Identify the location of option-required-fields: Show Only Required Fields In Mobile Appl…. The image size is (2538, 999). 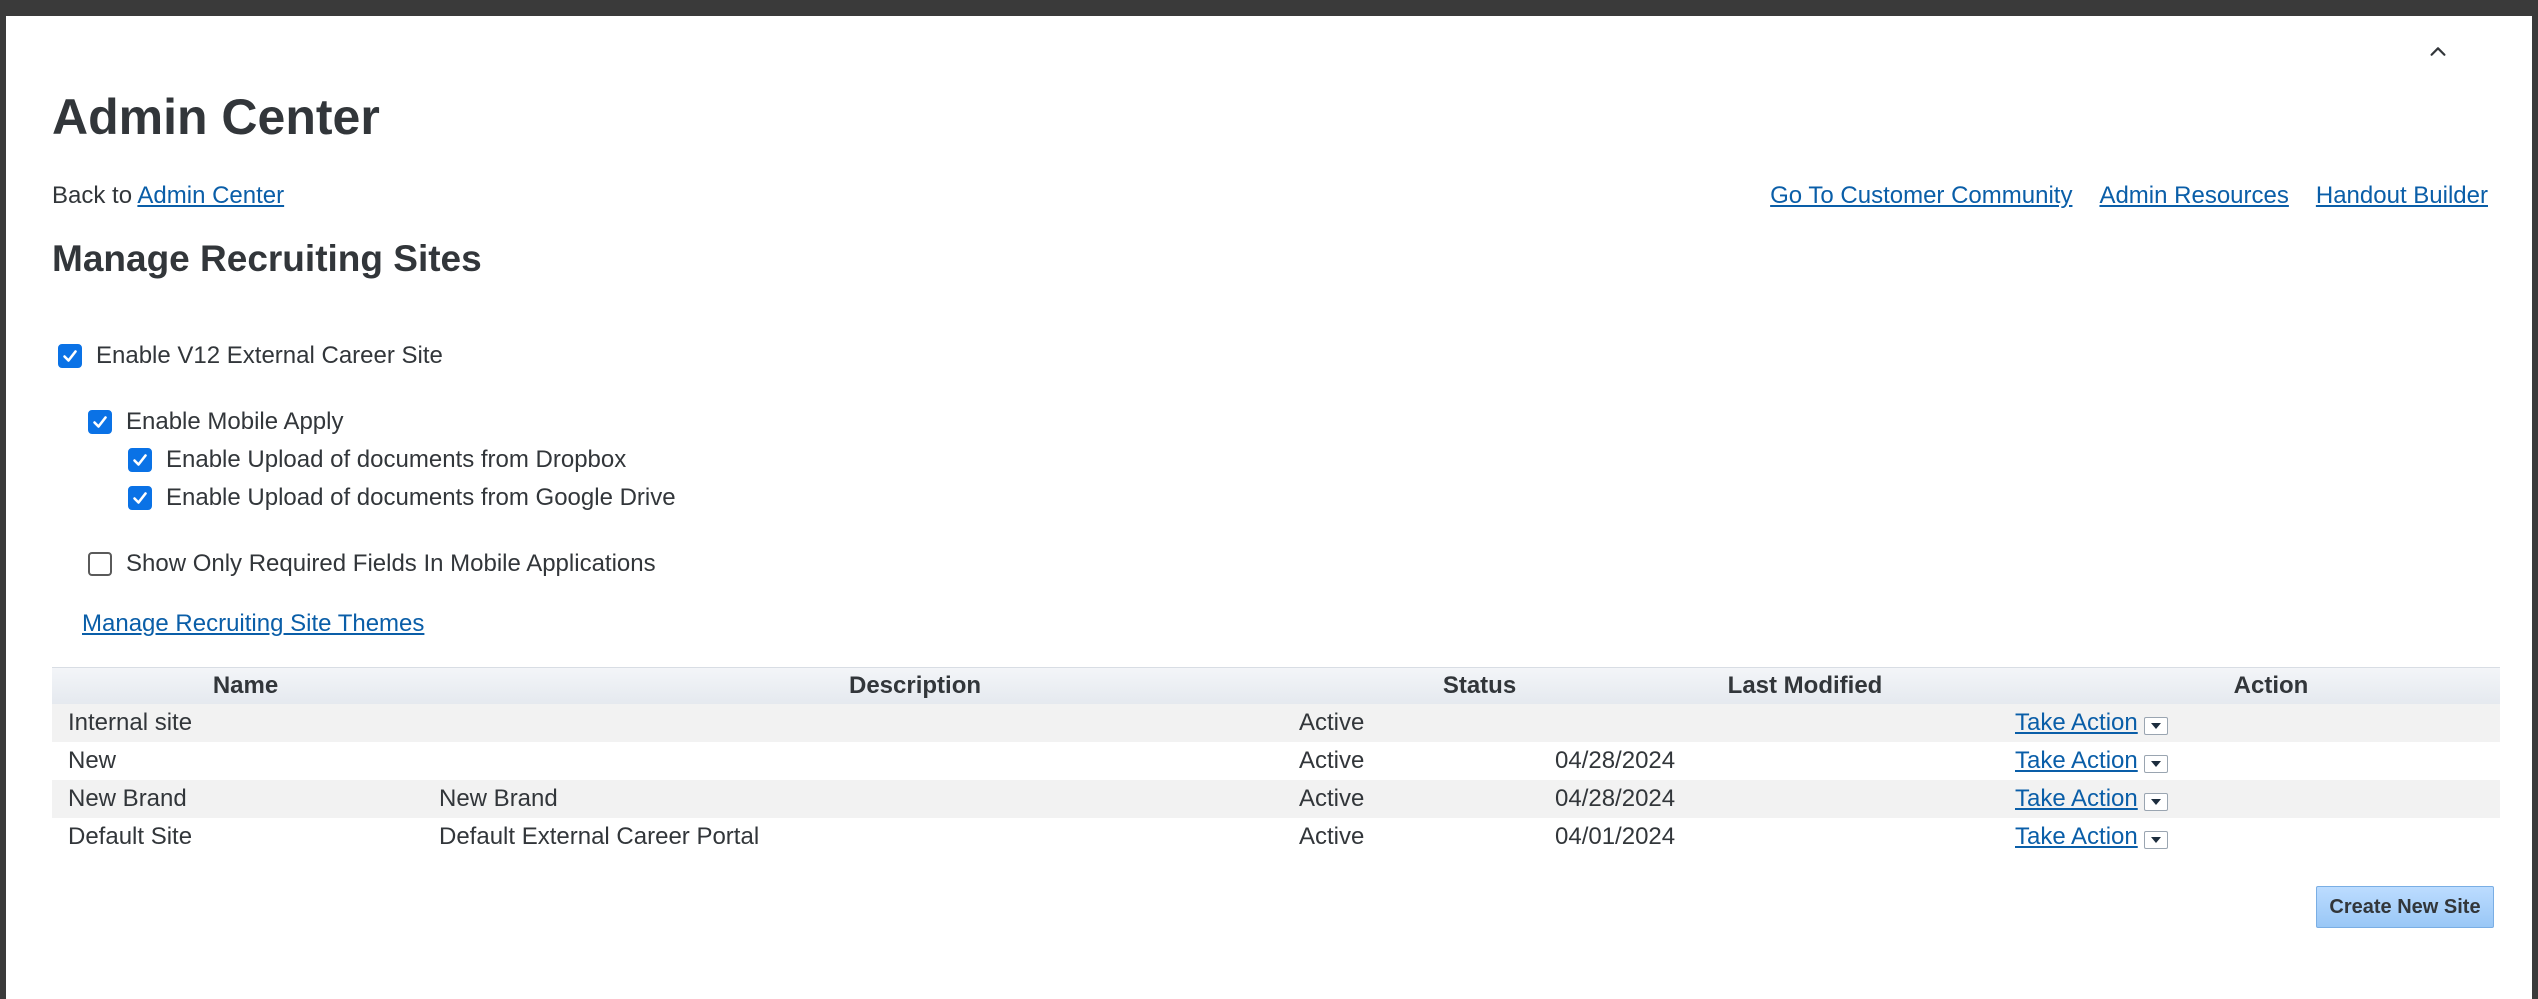
(372, 564).